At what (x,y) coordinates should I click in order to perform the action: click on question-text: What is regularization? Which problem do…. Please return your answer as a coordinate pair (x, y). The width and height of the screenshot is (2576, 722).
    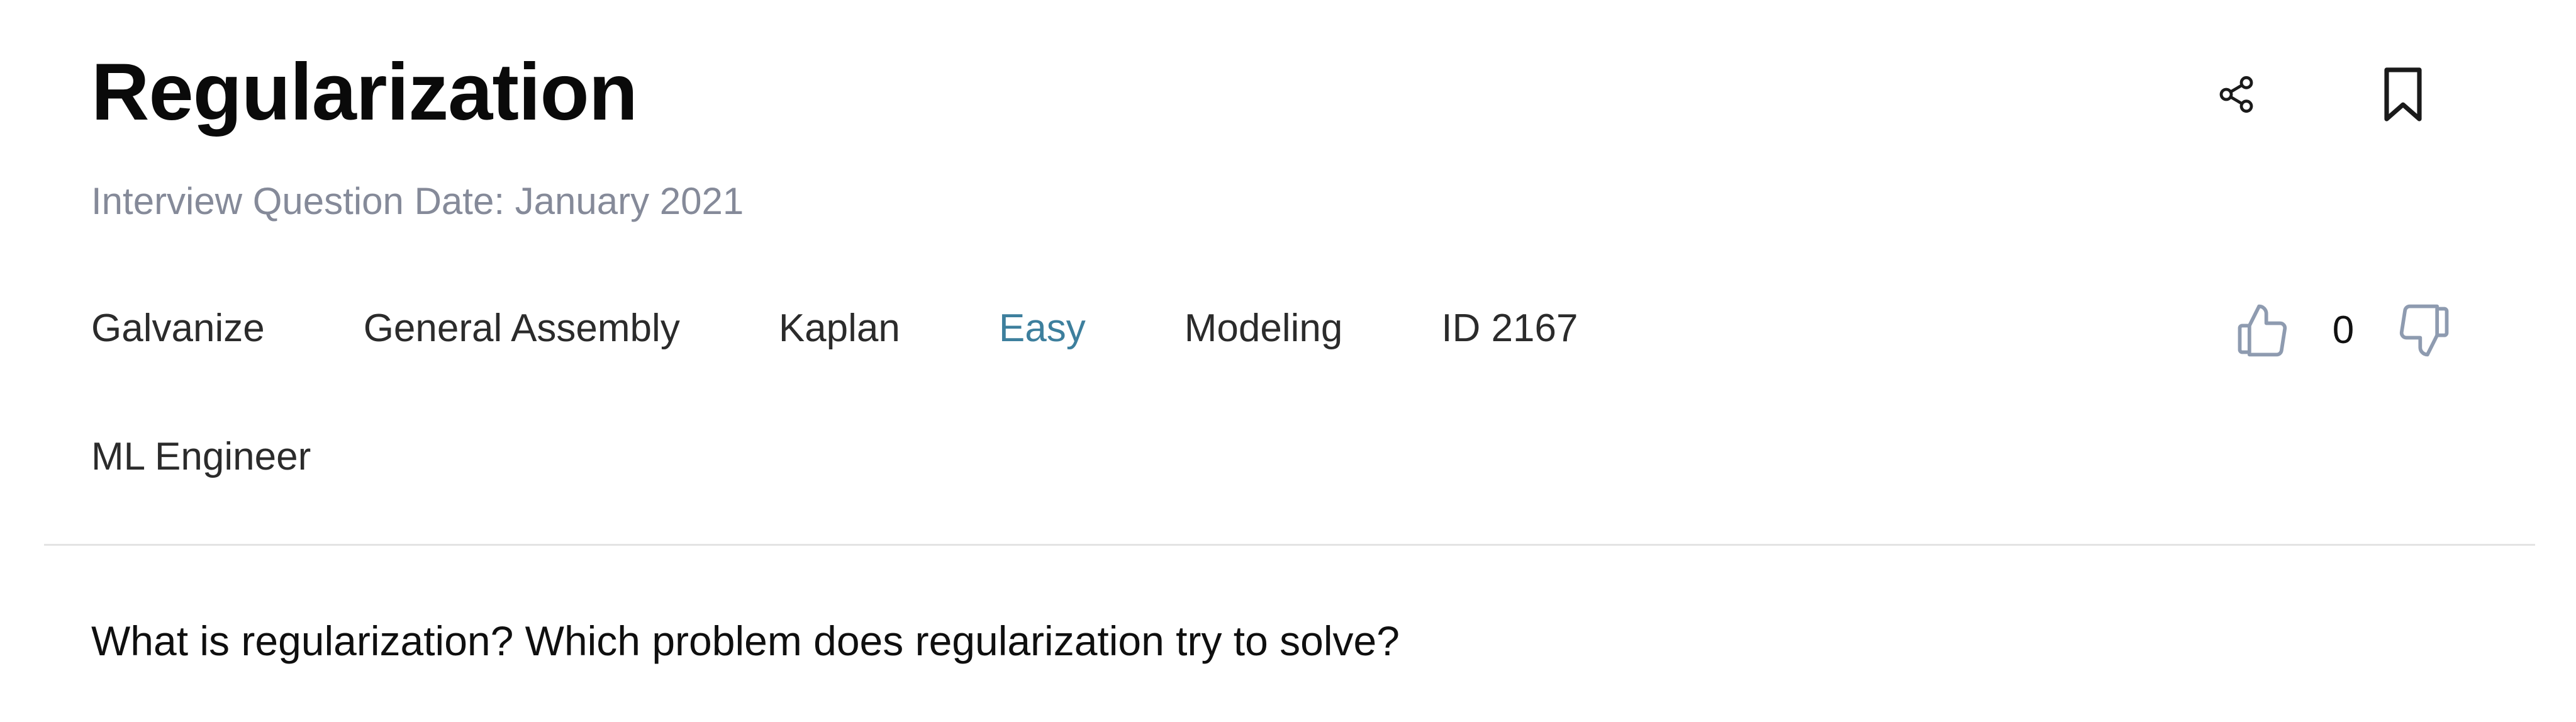
    Looking at the image, I should click on (745, 641).